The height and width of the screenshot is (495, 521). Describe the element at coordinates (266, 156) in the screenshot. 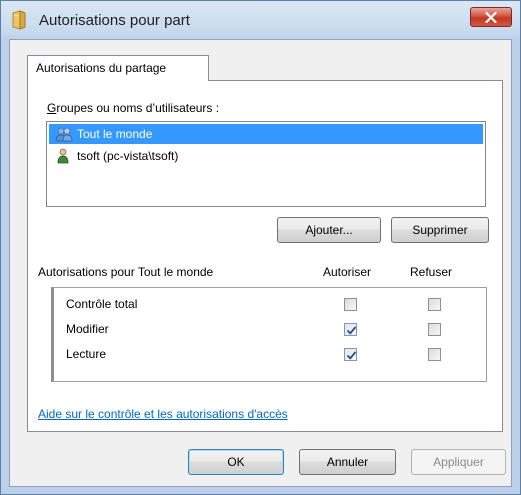

I see `list-item: tsoft (pc-vista\tsoft)` at that location.